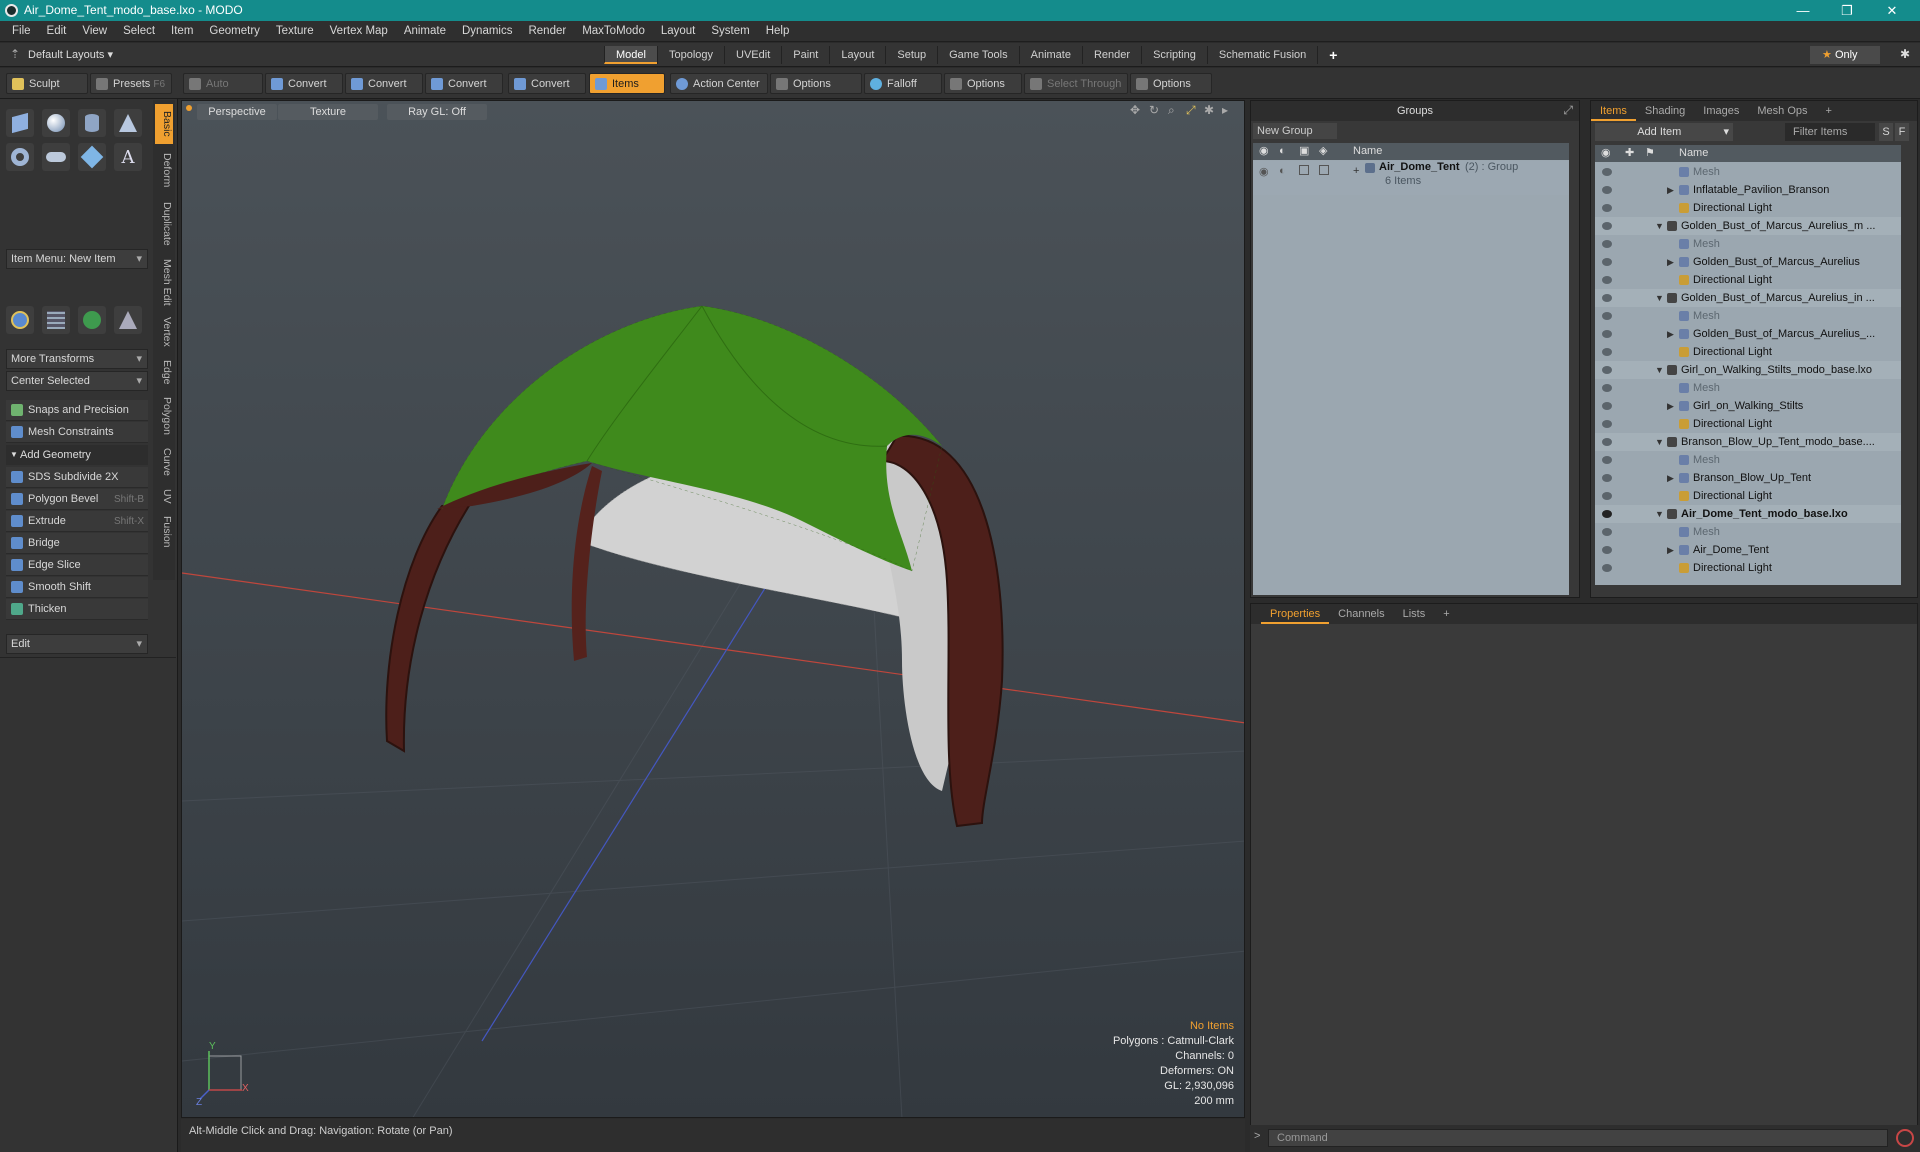  Describe the element at coordinates (1886, 132) in the screenshot. I see `filter-s-button: S` at that location.